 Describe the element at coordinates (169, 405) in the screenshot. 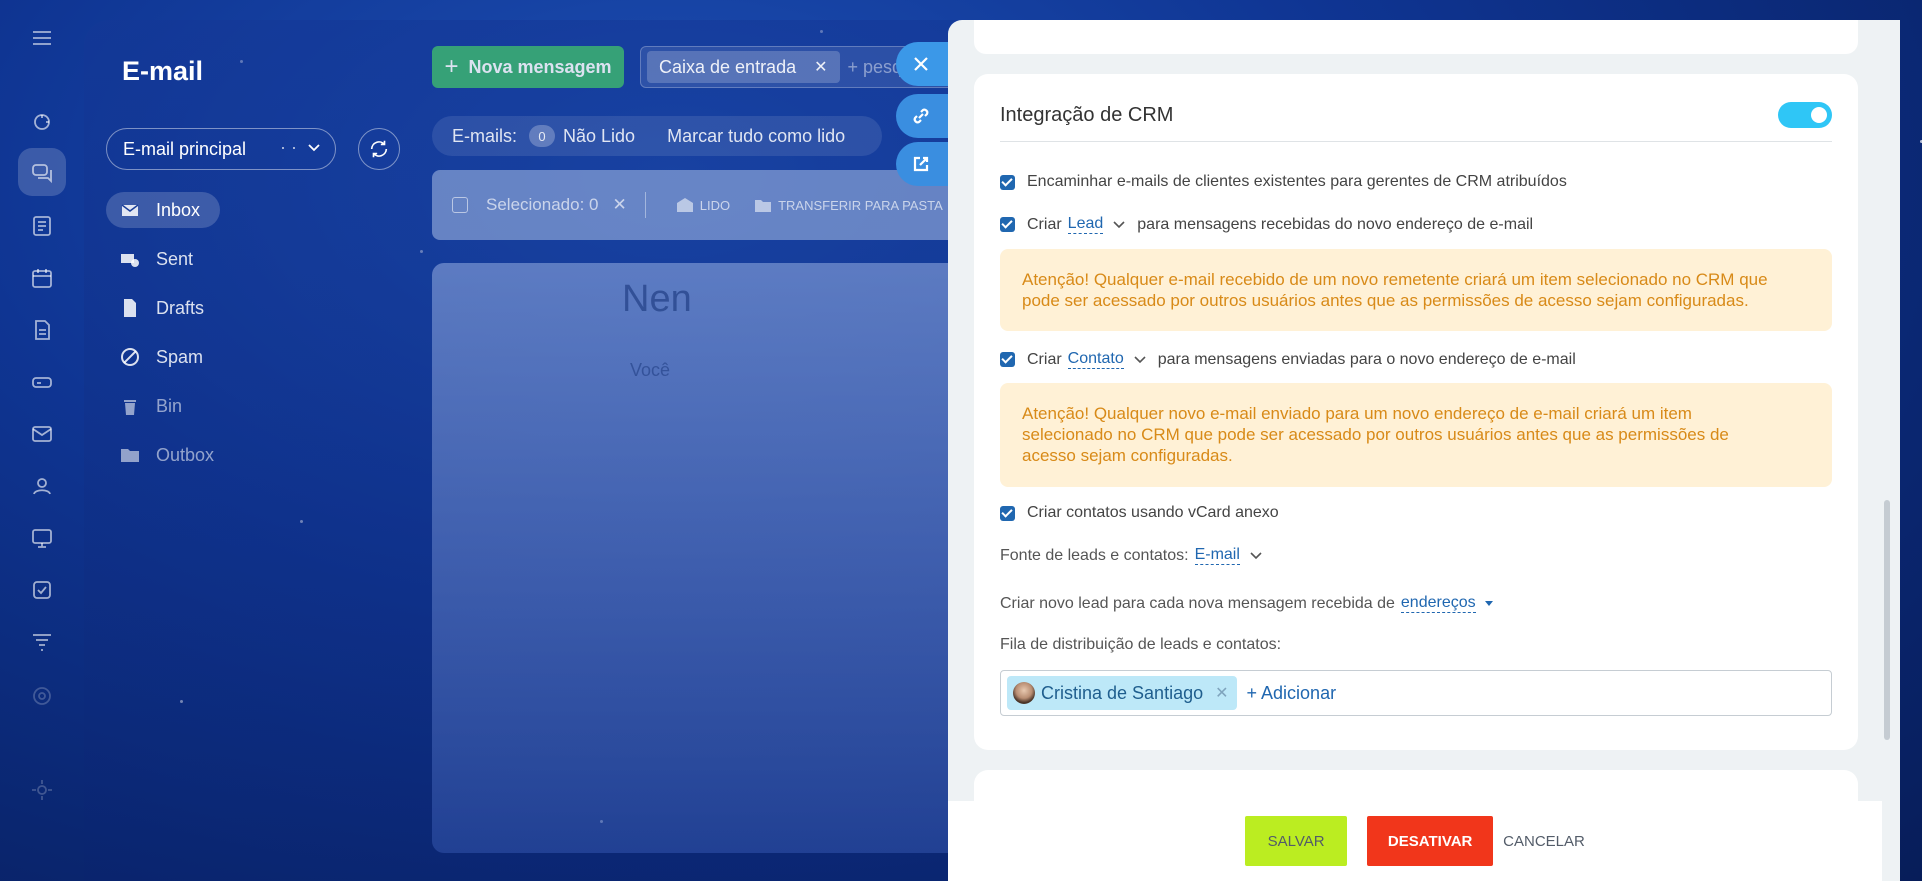

I see `folder-label: Bin` at that location.